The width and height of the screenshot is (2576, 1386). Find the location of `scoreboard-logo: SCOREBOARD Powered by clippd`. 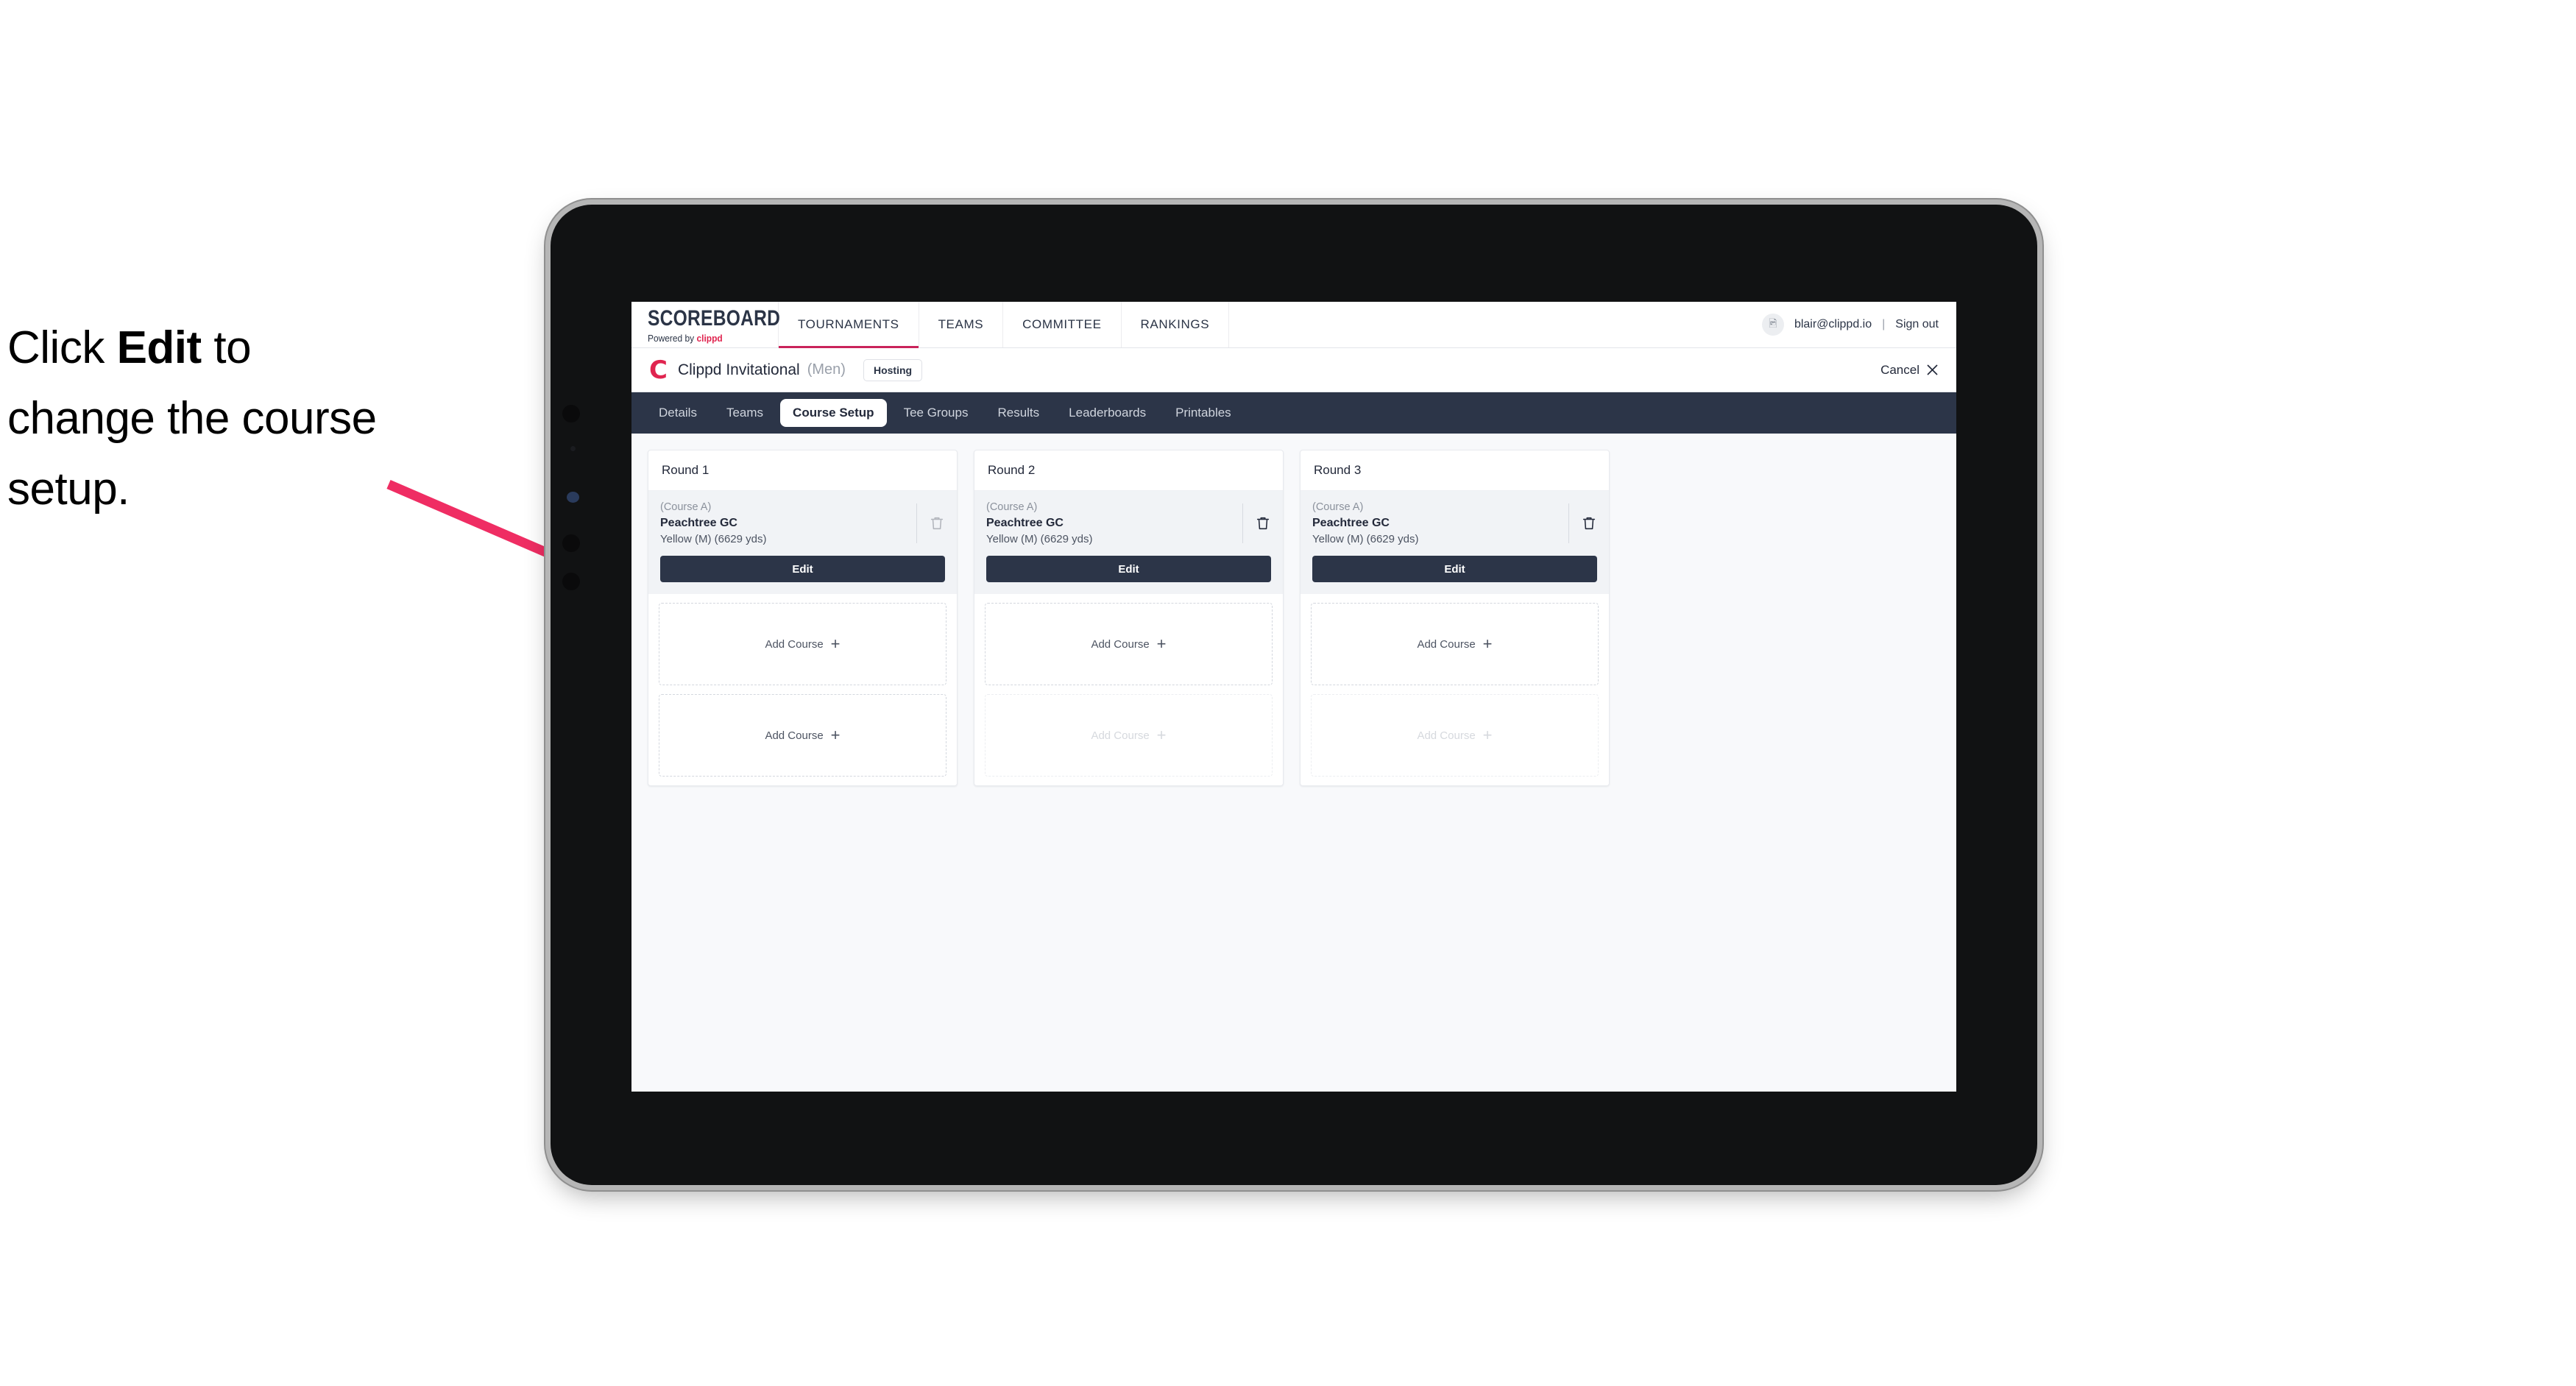

scoreboard-logo: SCOREBOARD Powered by clippd is located at coordinates (706, 324).